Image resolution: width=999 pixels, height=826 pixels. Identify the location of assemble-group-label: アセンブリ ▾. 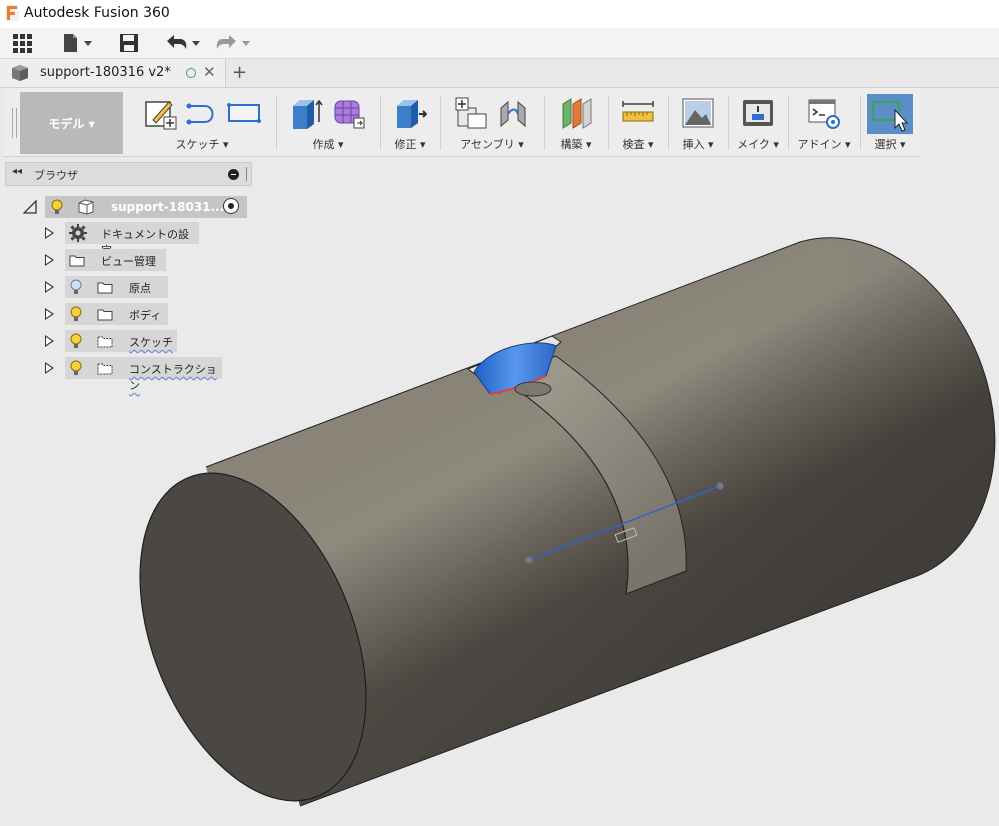
(492, 144).